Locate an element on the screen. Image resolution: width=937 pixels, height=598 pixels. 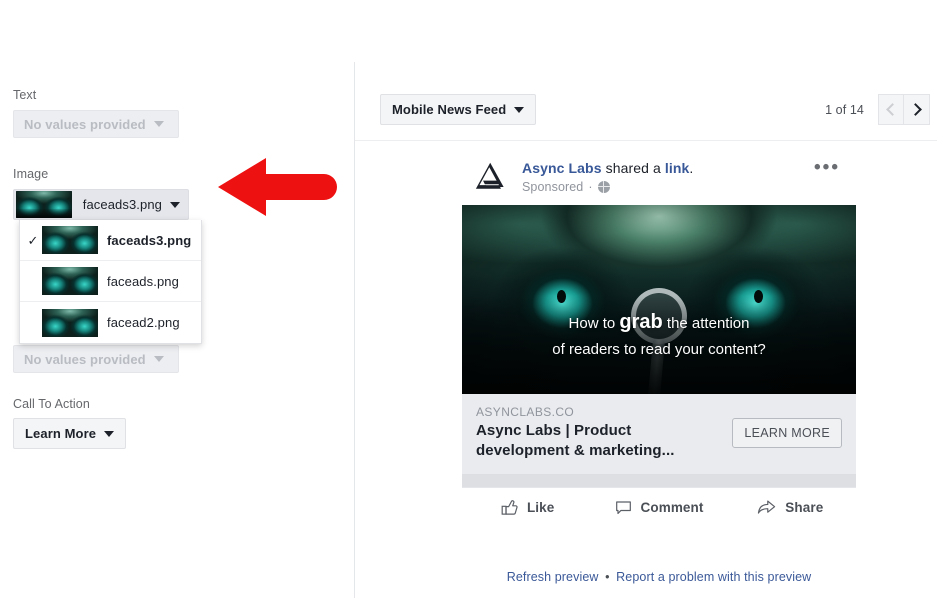
like-button: Like is located at coordinates (527, 507).